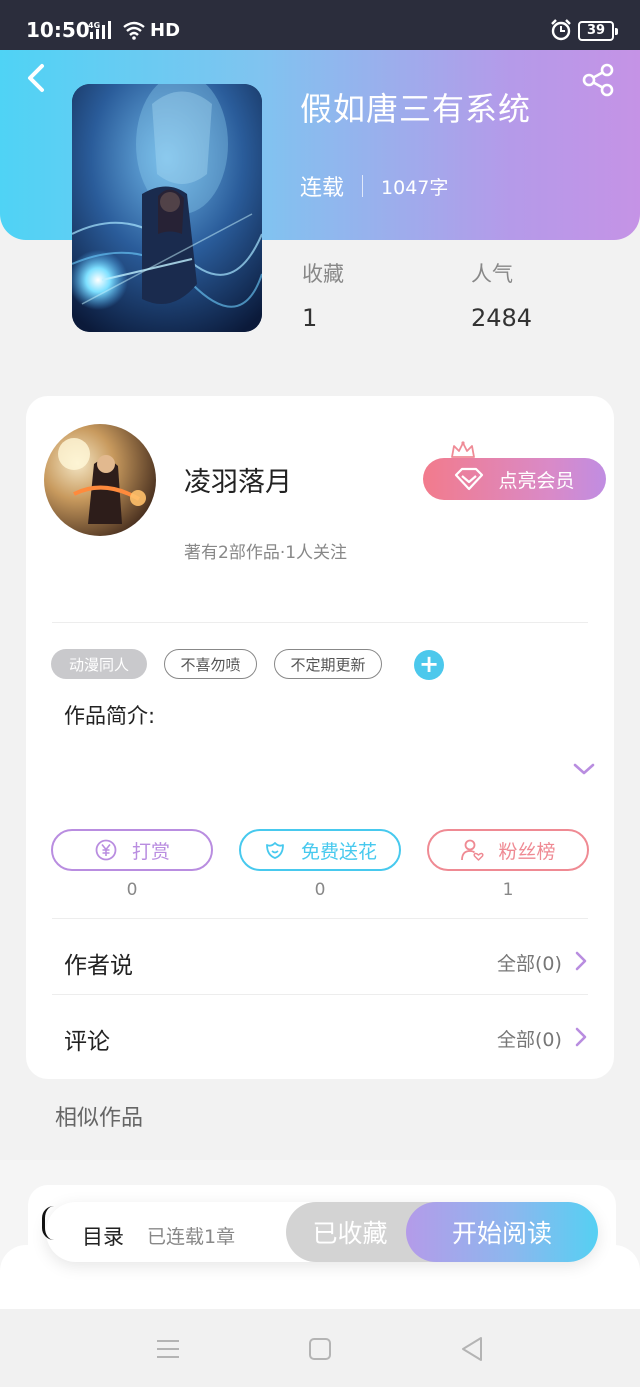 Image resolution: width=640 pixels, height=1387 pixels. Describe the element at coordinates (429, 665) in the screenshot. I see `add-tag-button: +` at that location.